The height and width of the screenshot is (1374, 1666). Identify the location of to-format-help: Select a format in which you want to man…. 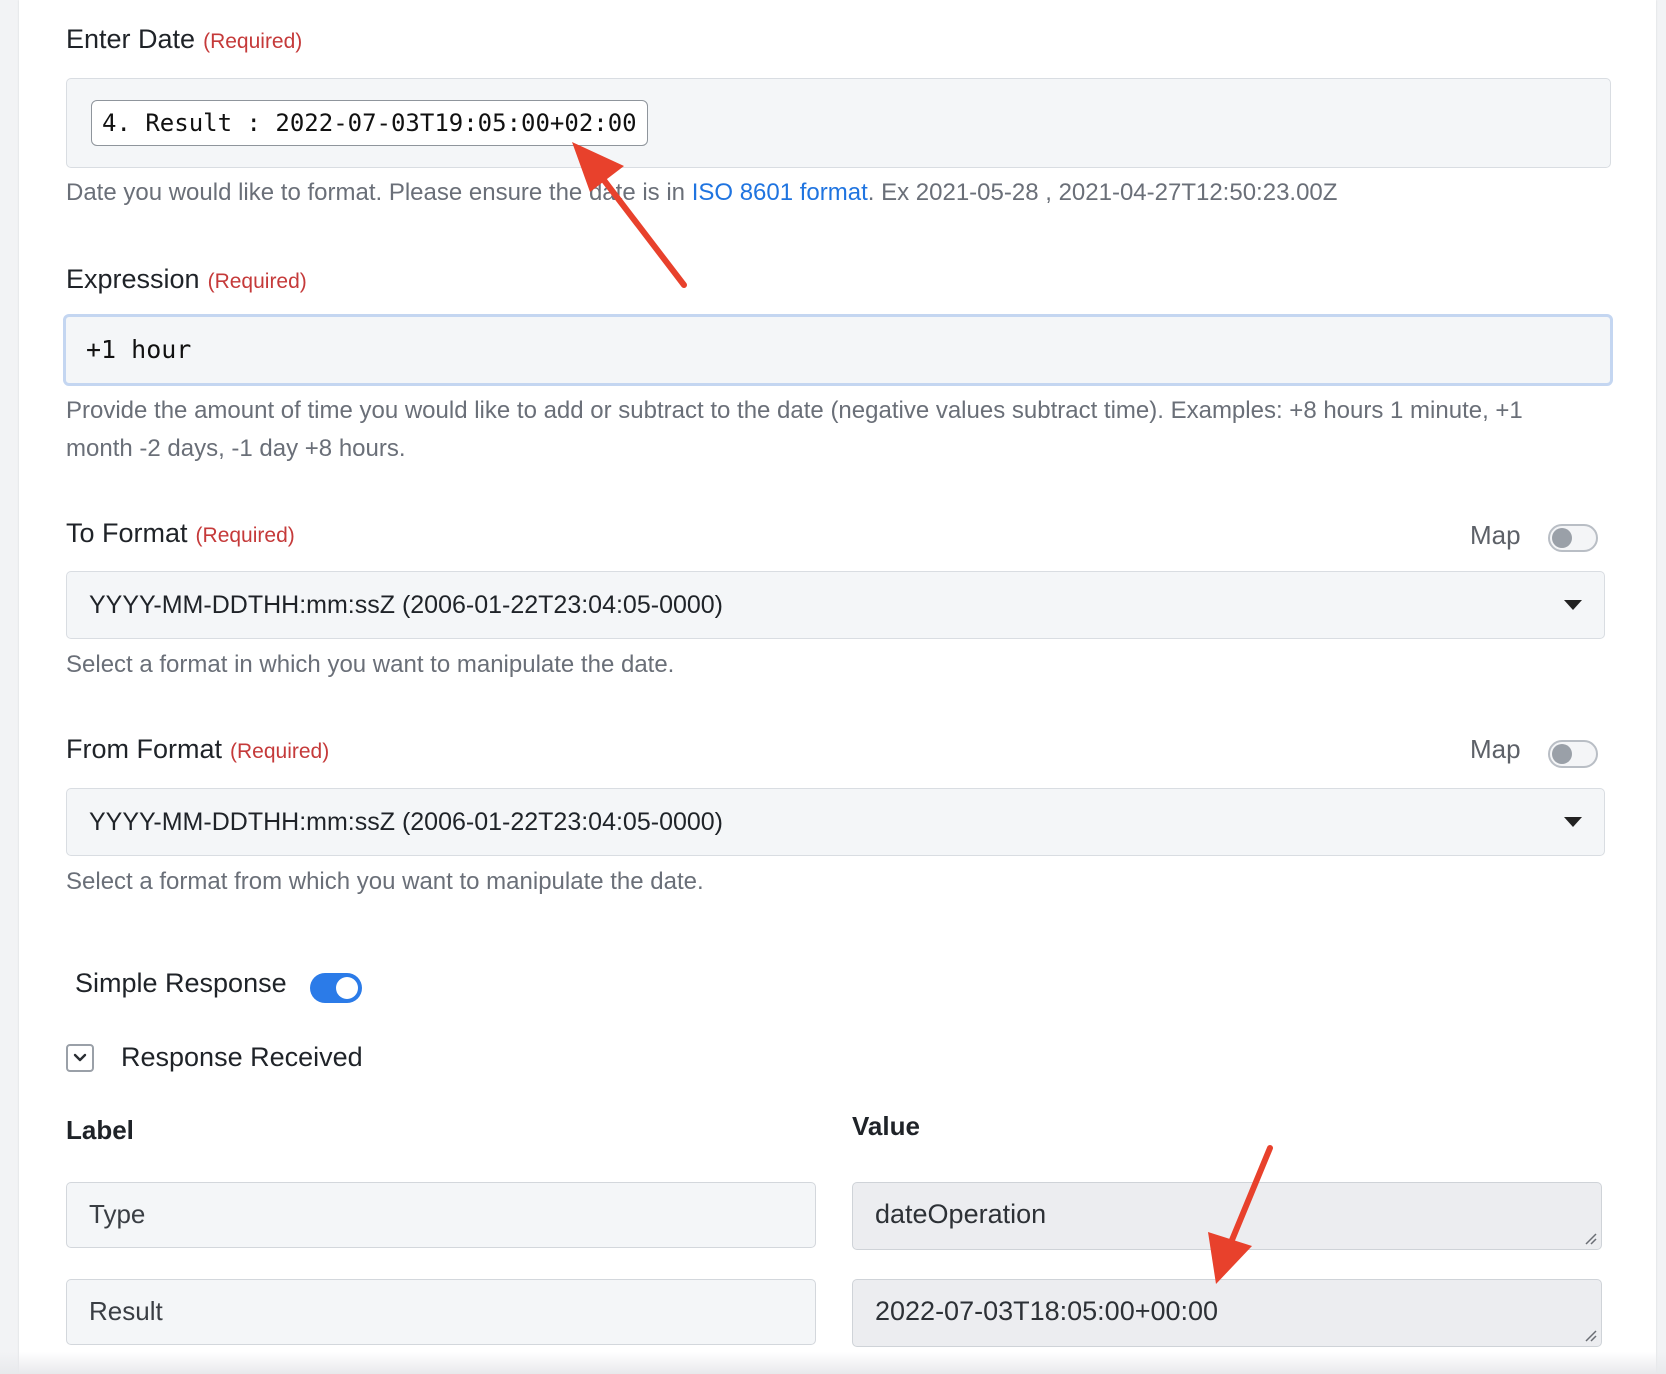
(370, 664).